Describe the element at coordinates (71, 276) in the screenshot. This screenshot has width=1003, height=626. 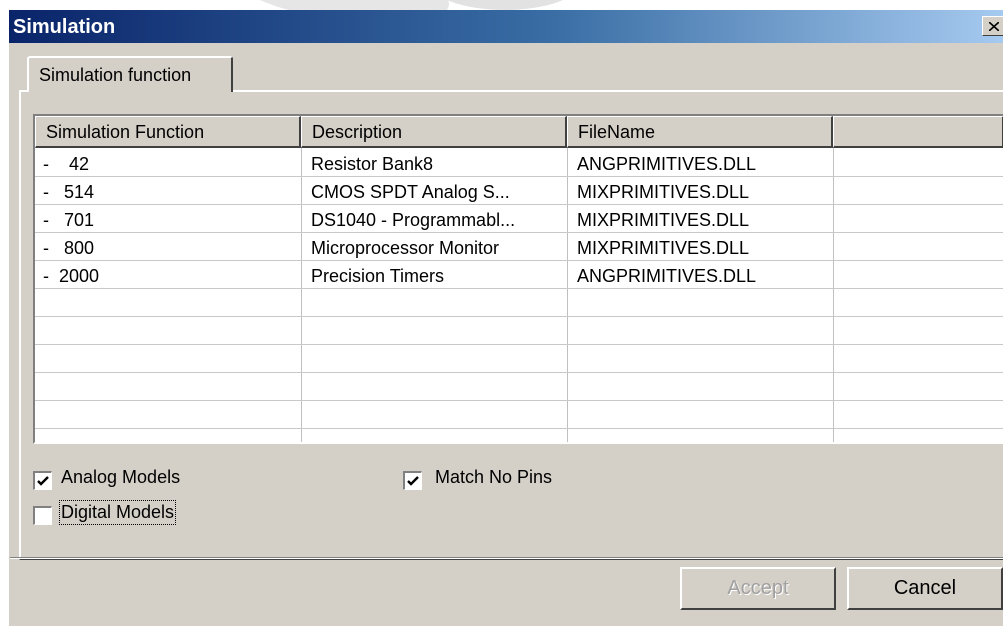
I see `row-id: - 2000` at that location.